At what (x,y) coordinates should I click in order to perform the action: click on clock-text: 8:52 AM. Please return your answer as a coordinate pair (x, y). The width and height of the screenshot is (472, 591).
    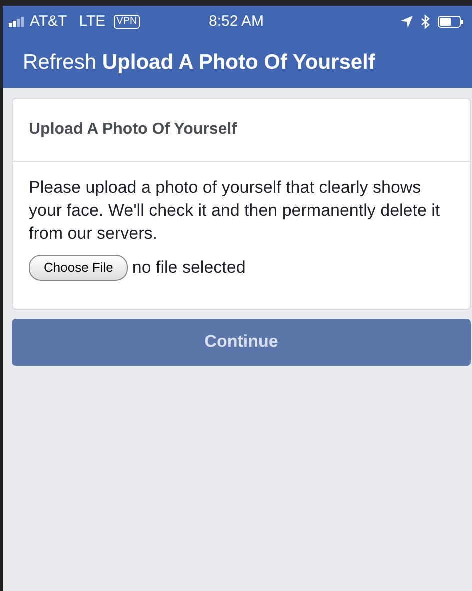
    Looking at the image, I should click on (237, 22).